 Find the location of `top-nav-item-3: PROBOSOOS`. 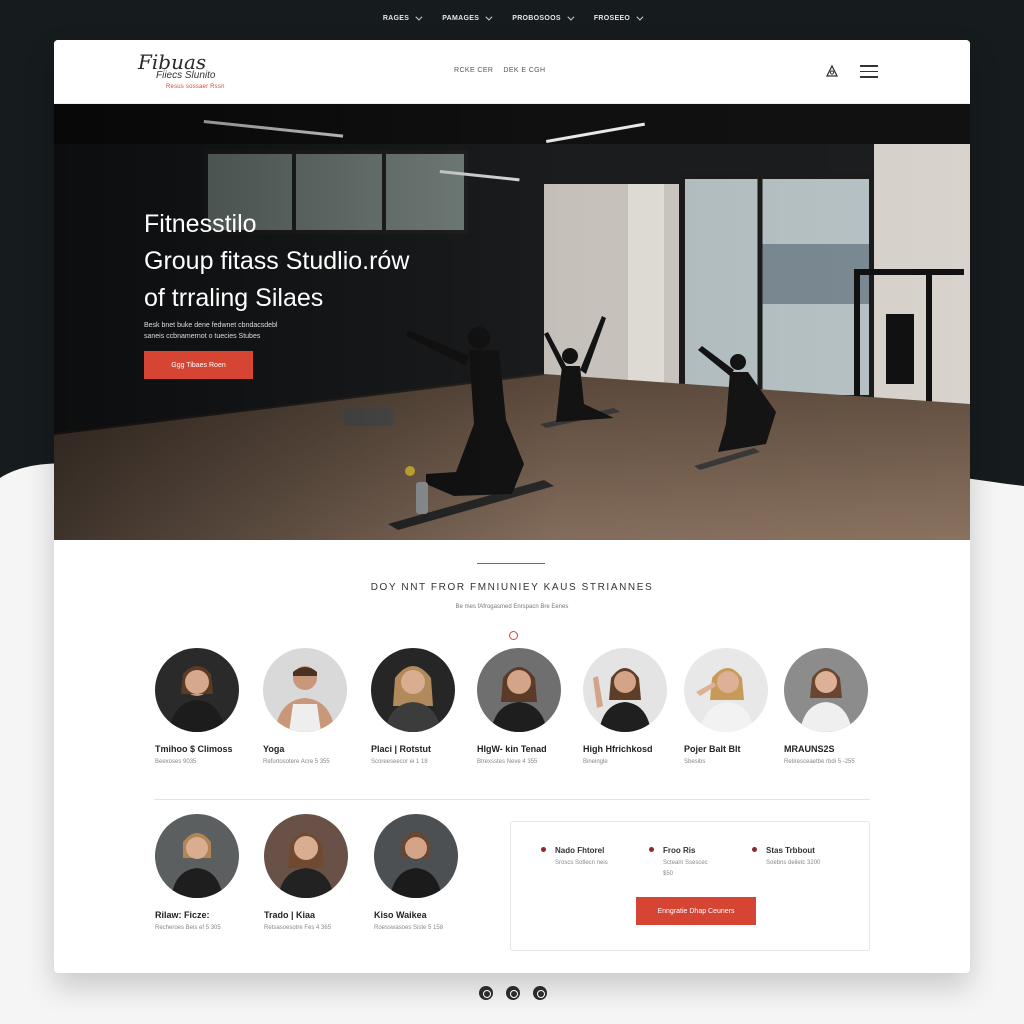

top-nav-item-3: PROBOSOOS is located at coordinates (543, 18).